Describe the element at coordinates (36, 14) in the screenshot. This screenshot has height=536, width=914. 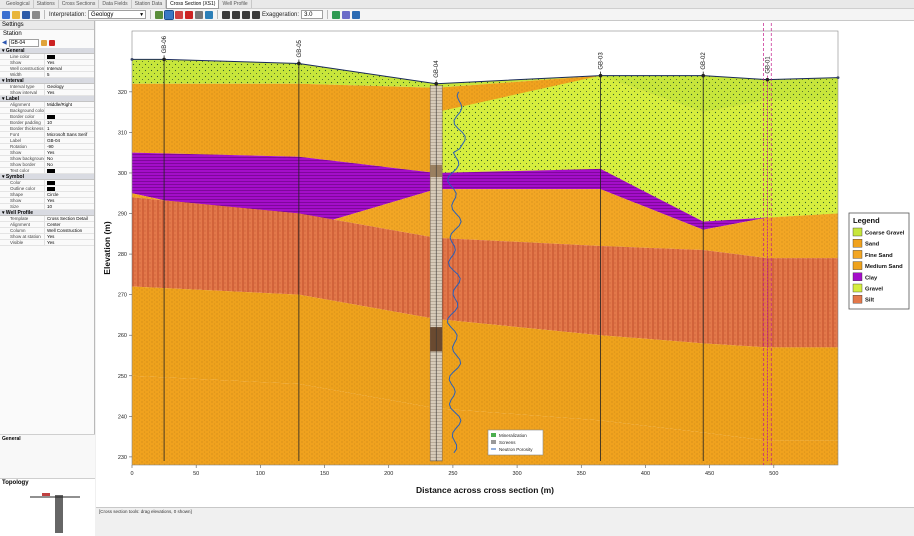
I see `settings-icon` at that location.